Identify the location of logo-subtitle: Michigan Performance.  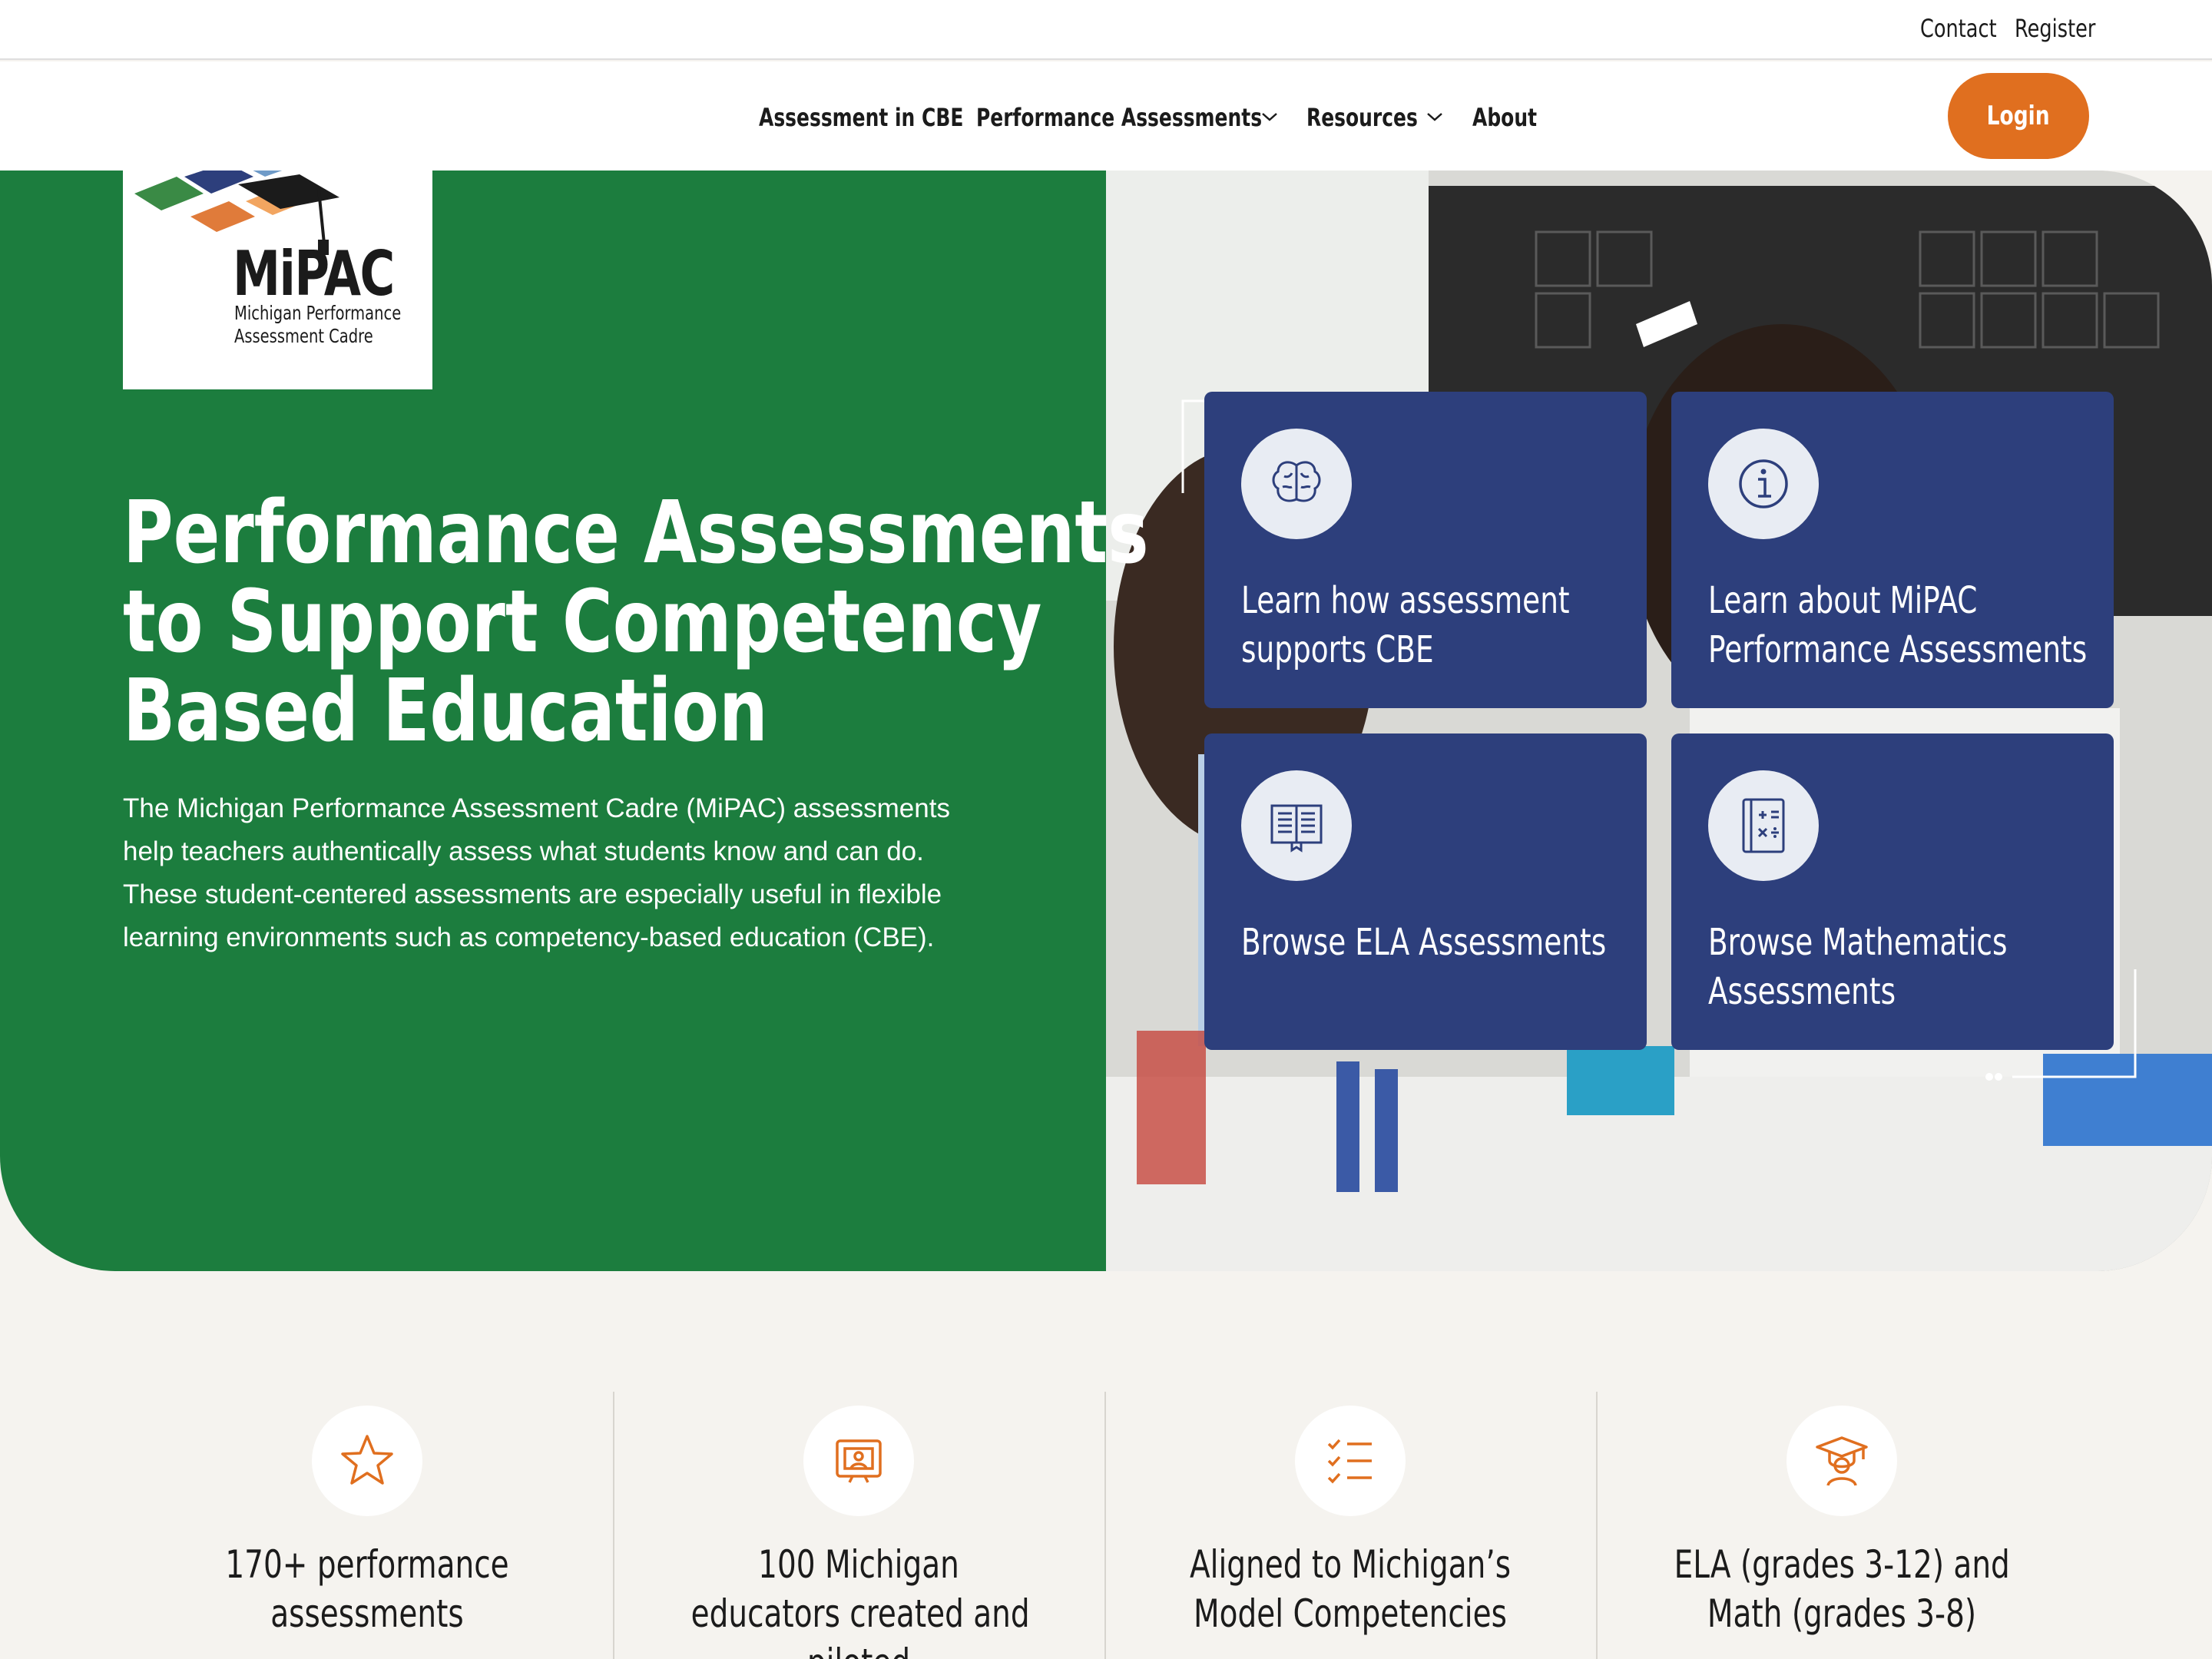
(318, 313).